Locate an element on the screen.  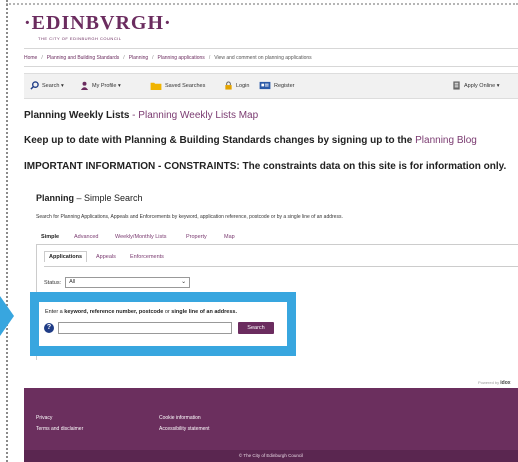
login-link: Login is located at coordinates (236, 85).